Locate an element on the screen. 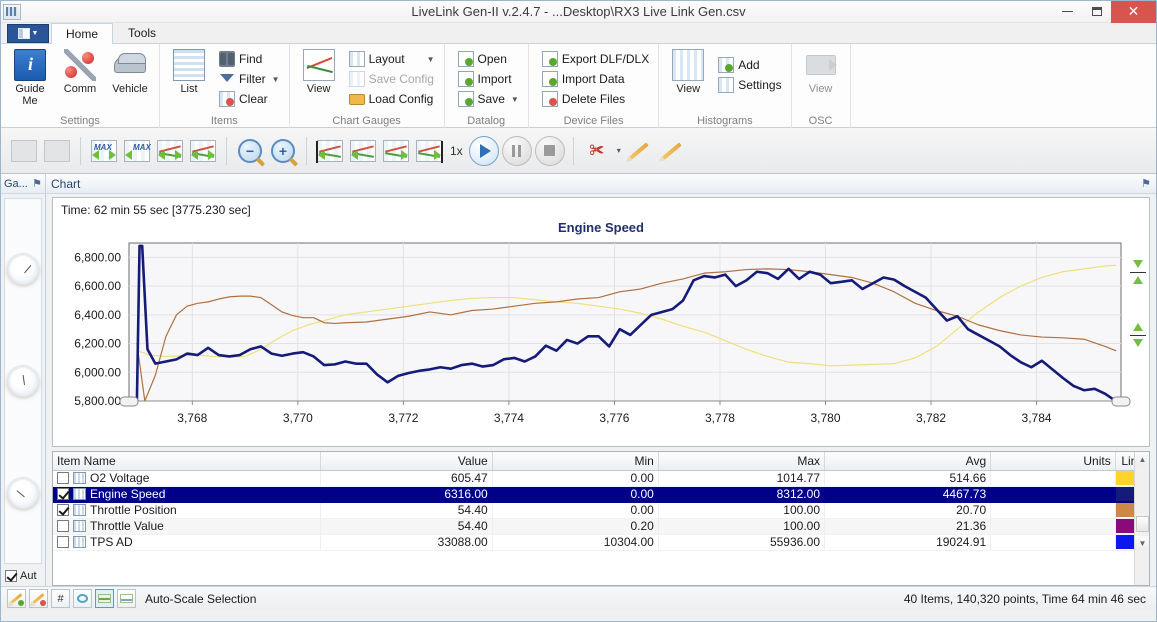 Image resolution: width=1157 pixels, height=622 pixels. ribbon: Guide Me Comm Vehicle Settings List is located at coordinates (578, 86).